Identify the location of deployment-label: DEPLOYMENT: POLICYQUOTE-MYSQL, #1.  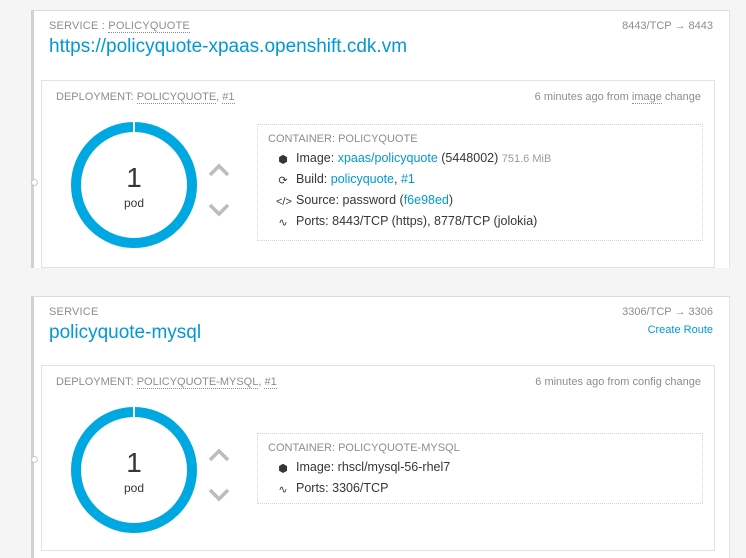
(166, 382).